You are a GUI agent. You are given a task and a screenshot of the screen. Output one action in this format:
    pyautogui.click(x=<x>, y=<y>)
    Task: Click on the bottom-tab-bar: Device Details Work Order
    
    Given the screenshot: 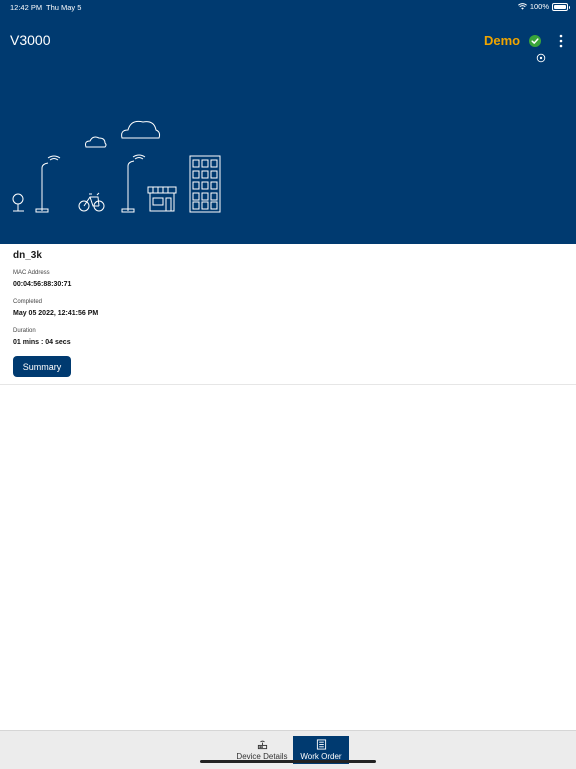 What is the action you would take?
    pyautogui.click(x=288, y=749)
    